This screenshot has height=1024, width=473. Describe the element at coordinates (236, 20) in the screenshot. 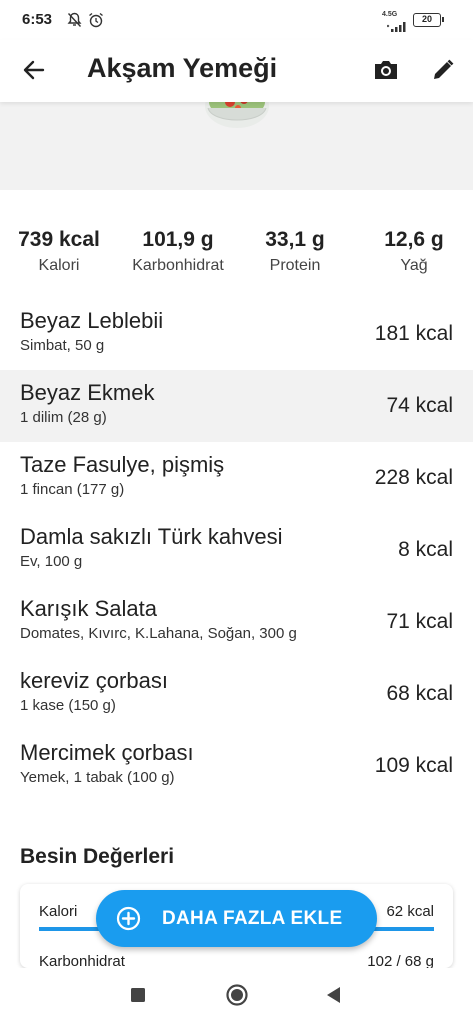

I see `status-bar: 6:53 4.5G 20` at that location.